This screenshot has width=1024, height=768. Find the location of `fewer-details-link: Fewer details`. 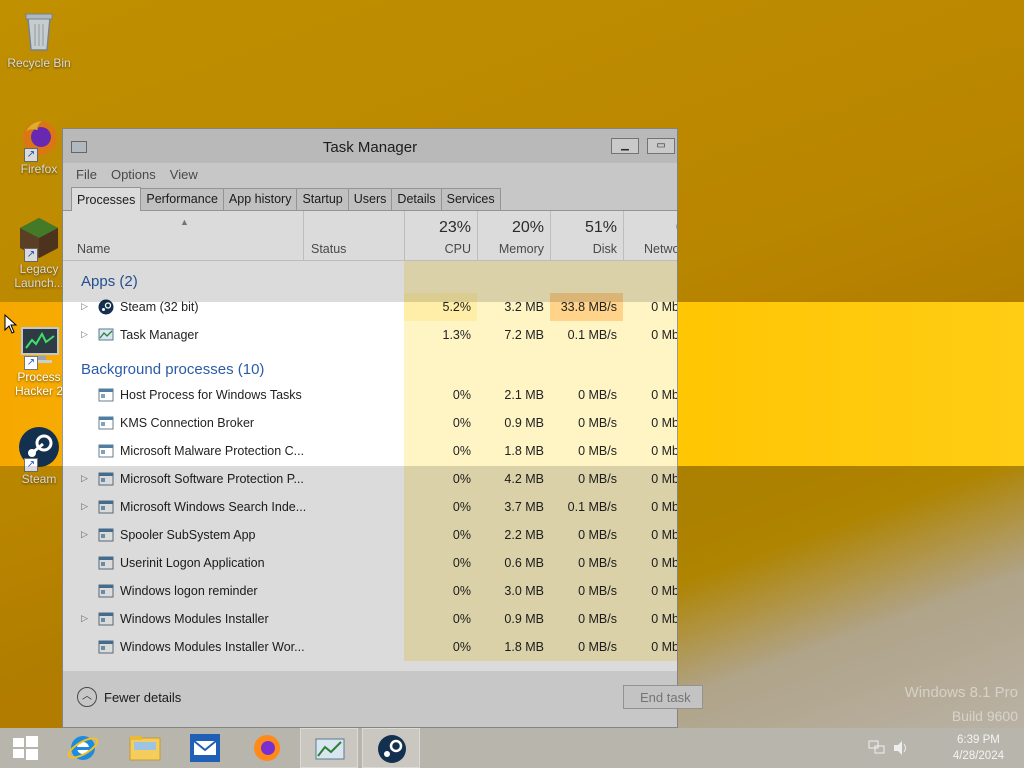

fewer-details-link: Fewer details is located at coordinates (142, 697).